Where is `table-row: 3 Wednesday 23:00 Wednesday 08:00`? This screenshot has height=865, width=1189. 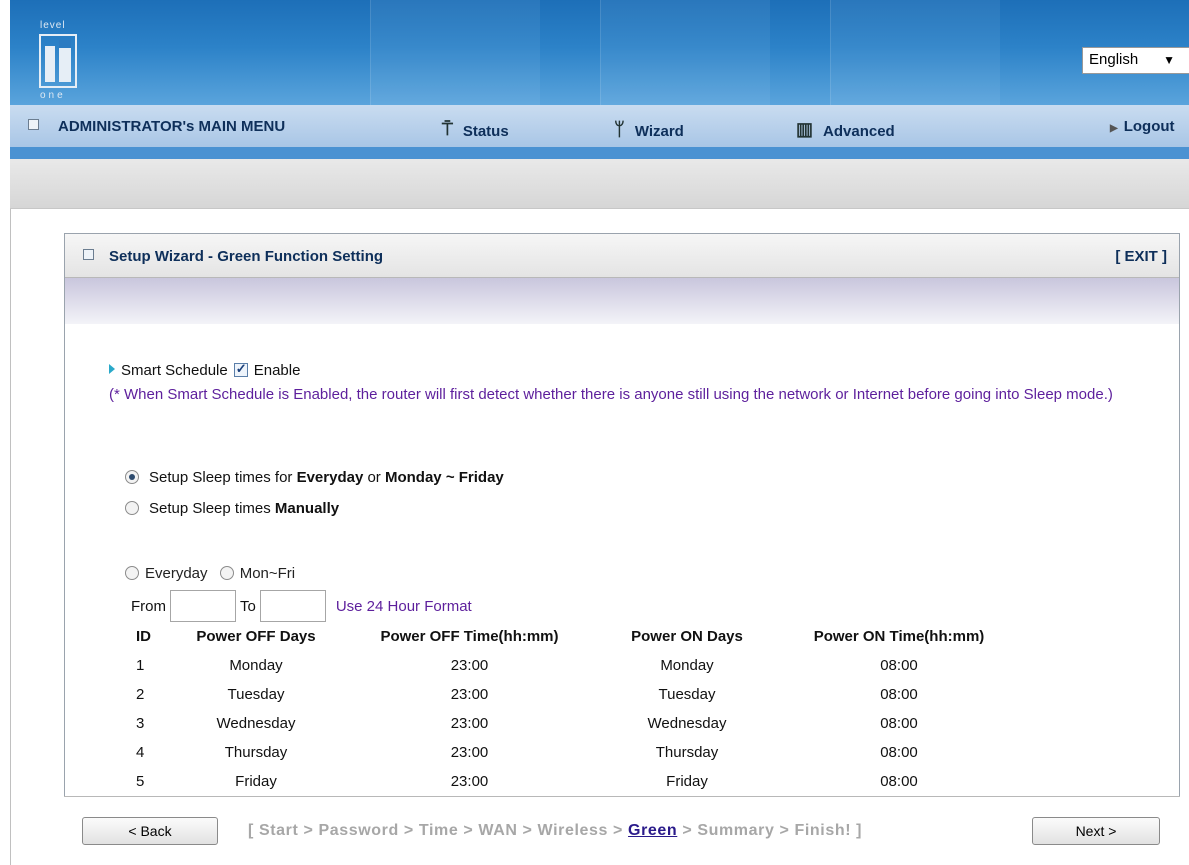
table-row: 3 Wednesday 23:00 Wednesday 08:00 is located at coordinates (570, 723).